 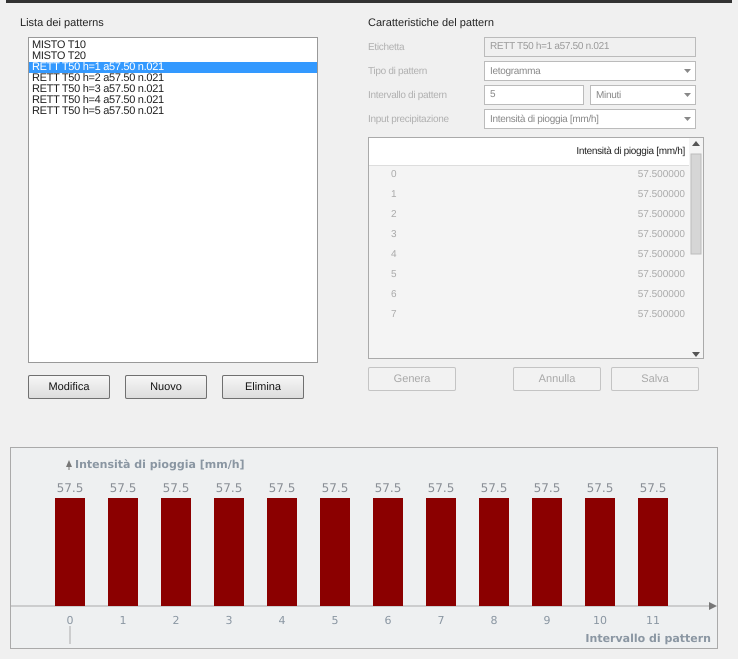 What do you see at coordinates (229, 620) in the screenshot?
I see `tick-label: 3` at bounding box center [229, 620].